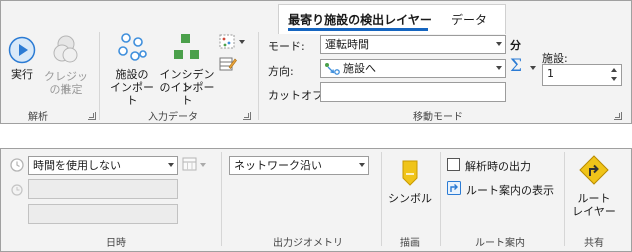  Describe the element at coordinates (247, 116) in the screenshot. I see `input-data-launcher-icon` at that location.